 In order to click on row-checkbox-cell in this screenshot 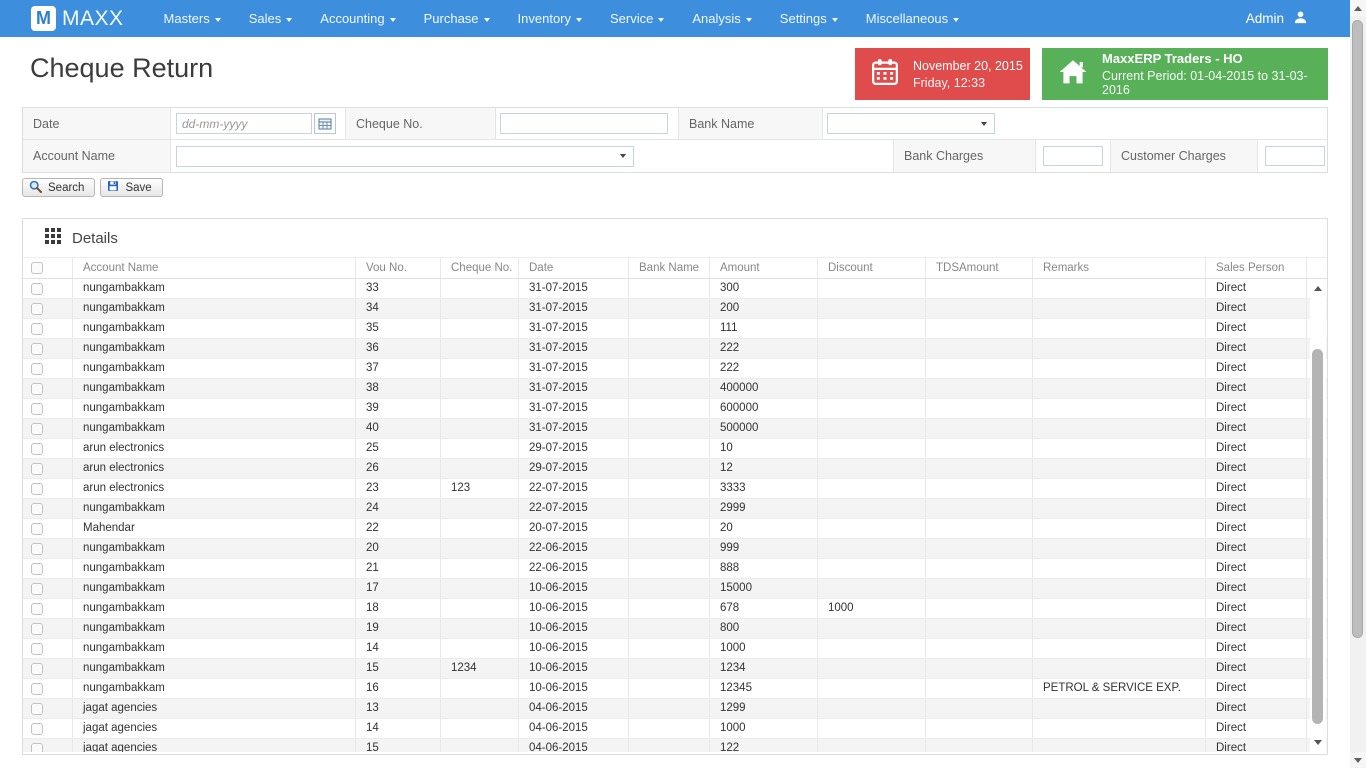, I will do `click(48, 488)`.